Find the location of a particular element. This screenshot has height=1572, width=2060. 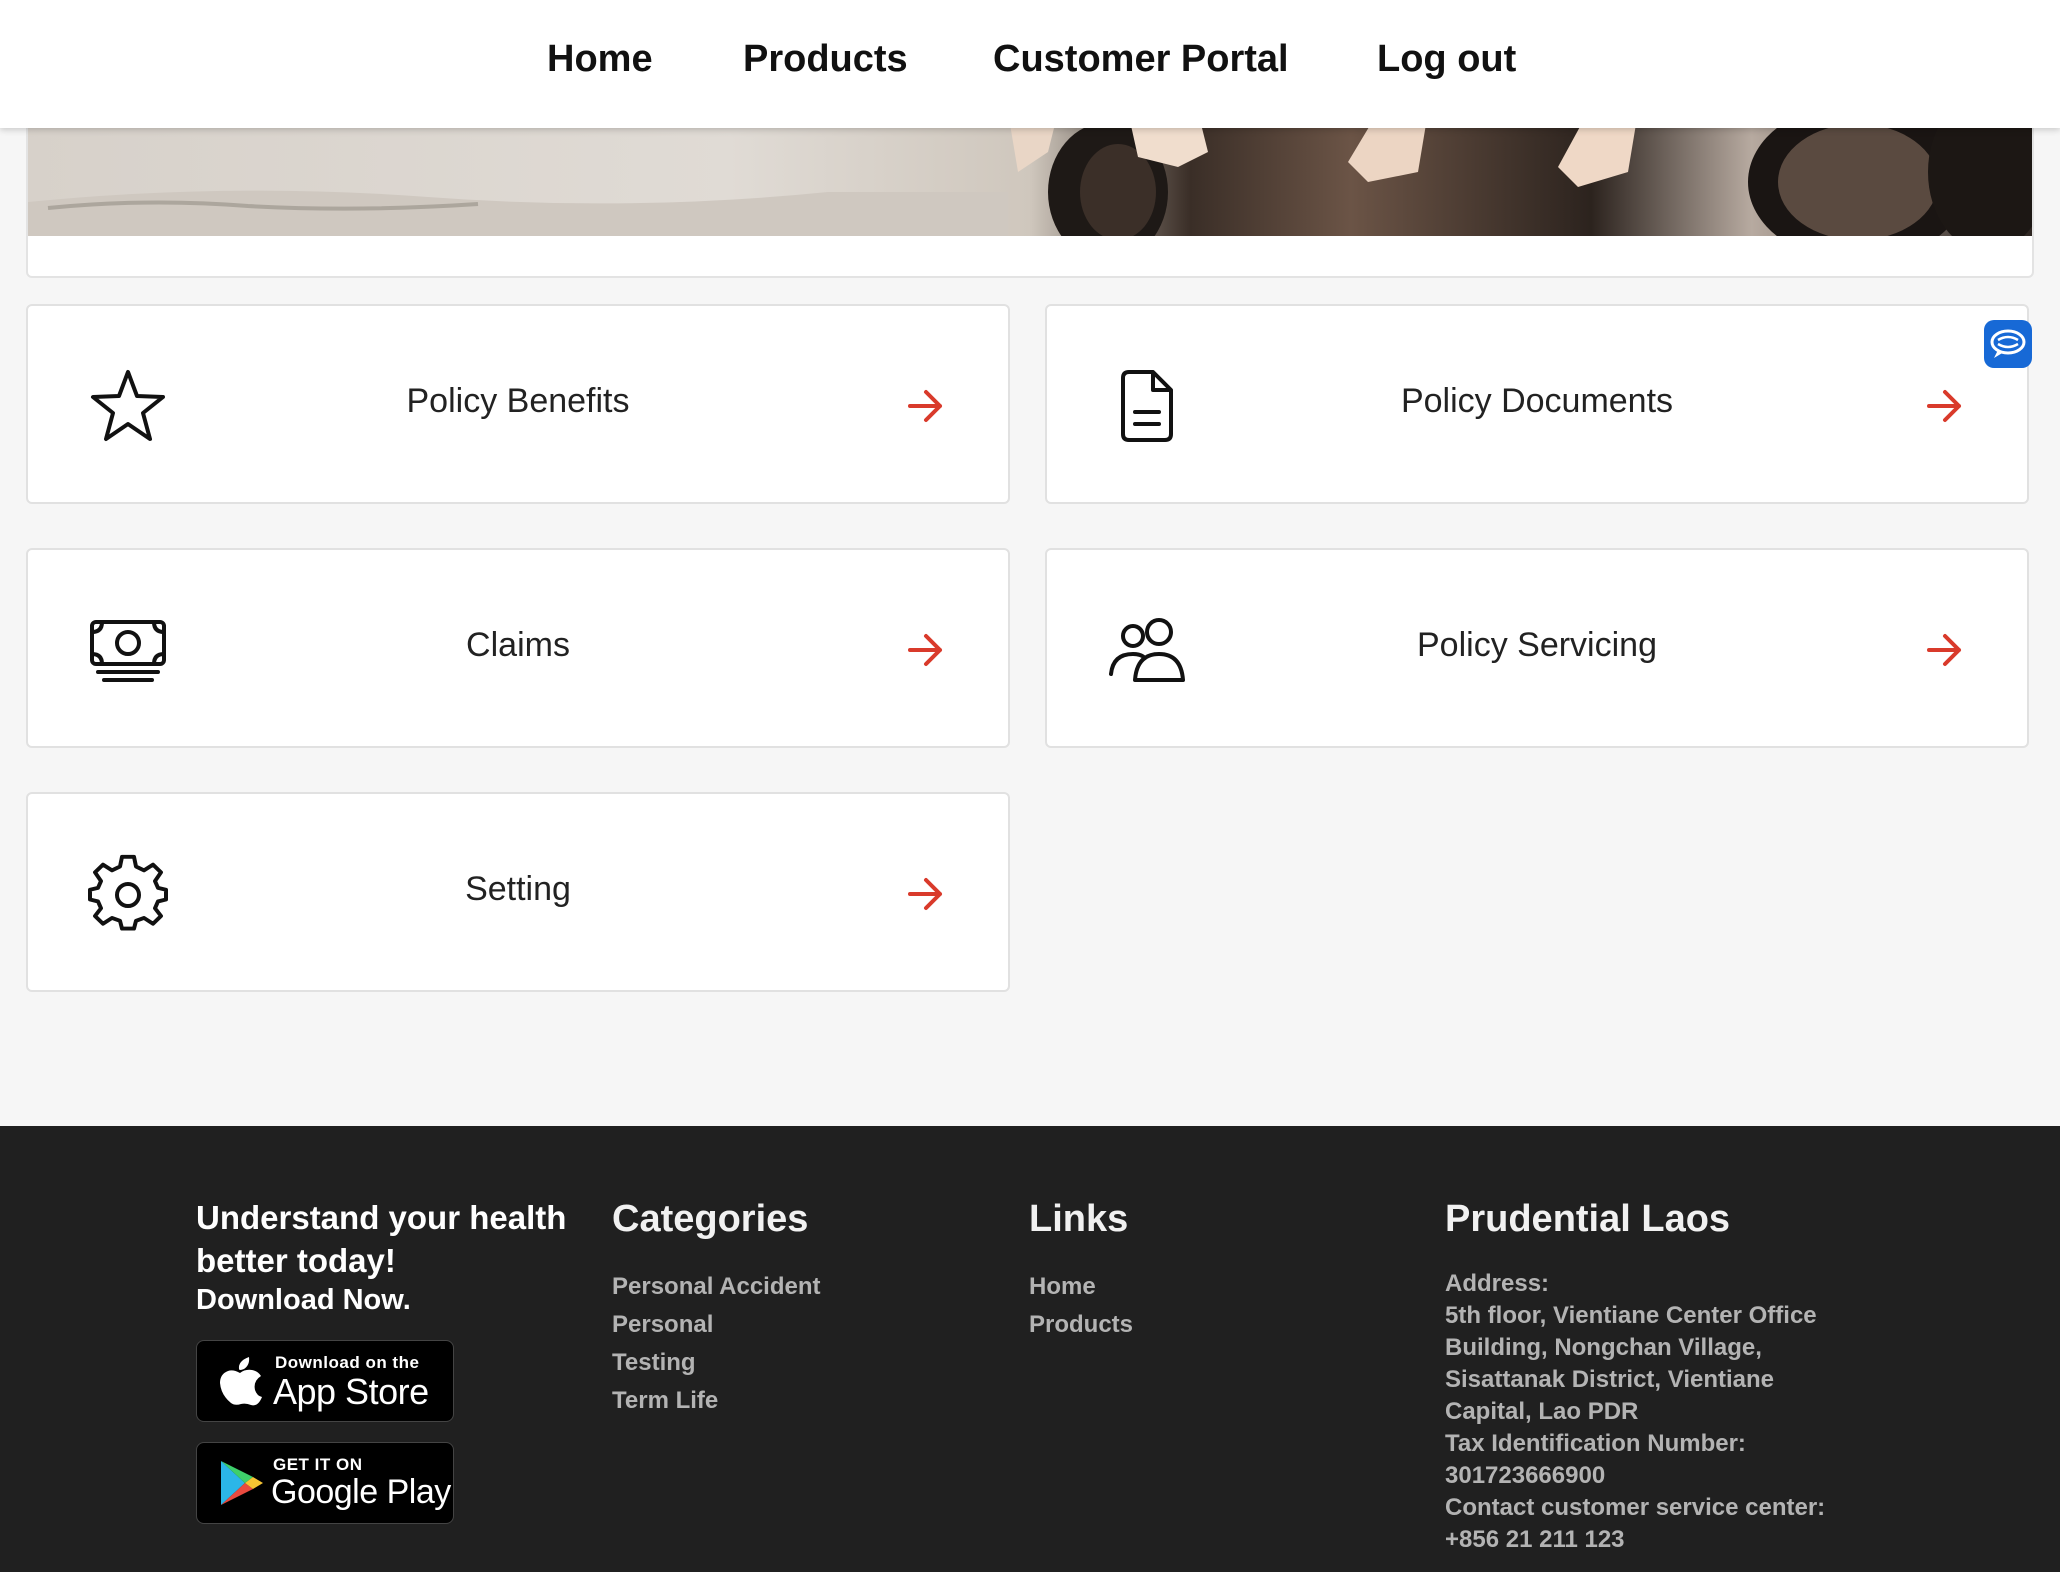

tile-label: Policy Servicing is located at coordinates (1537, 645).